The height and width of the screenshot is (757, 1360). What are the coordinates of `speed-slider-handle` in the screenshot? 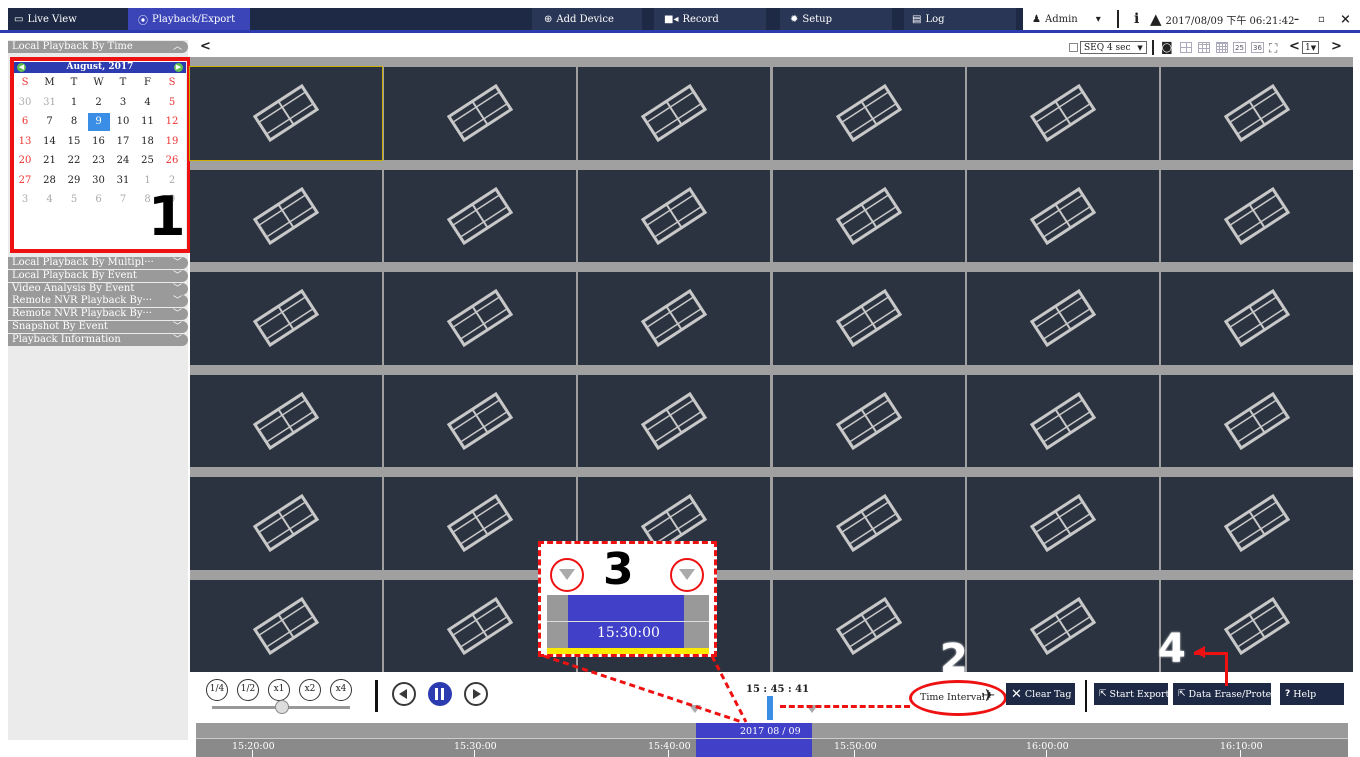 It's located at (282, 707).